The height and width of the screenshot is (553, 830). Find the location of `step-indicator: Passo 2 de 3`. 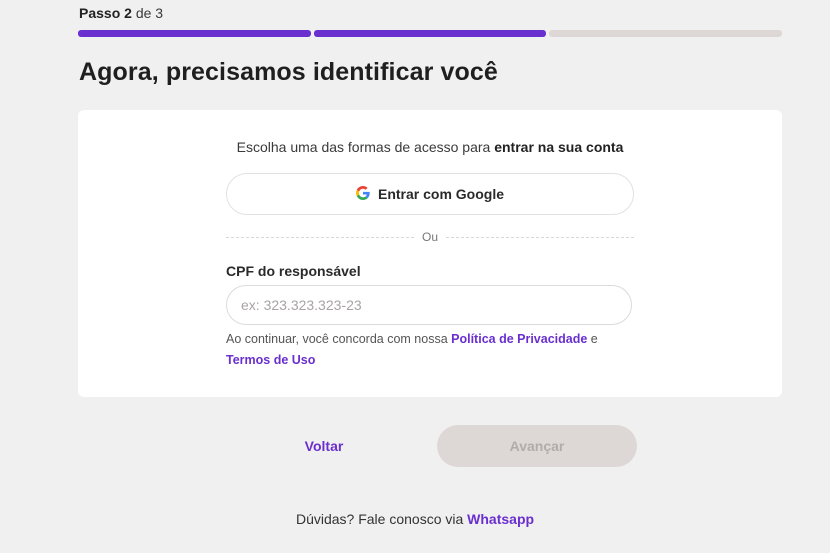

step-indicator: Passo 2 de 3 is located at coordinates (121, 13).